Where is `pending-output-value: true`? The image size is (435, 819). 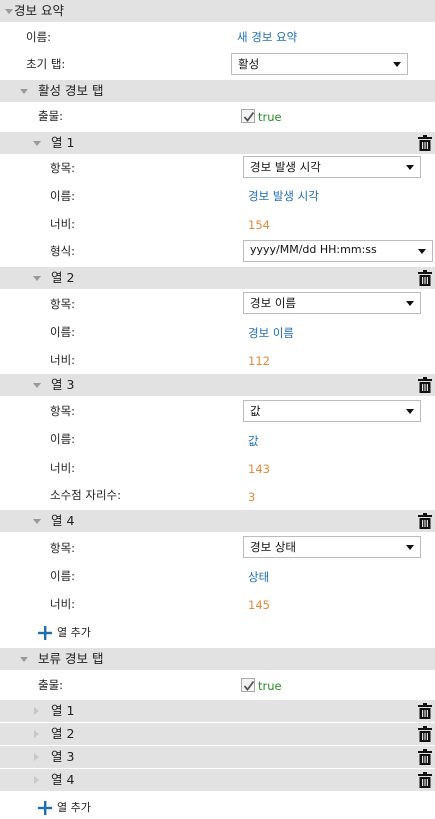
pending-output-value: true is located at coordinates (270, 686).